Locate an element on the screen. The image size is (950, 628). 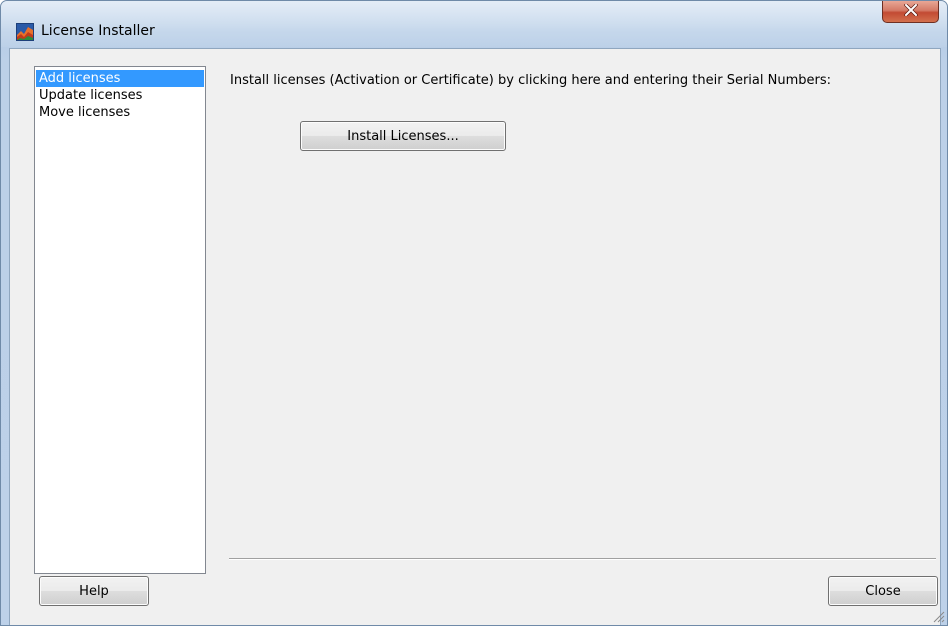
separator is located at coordinates (582, 559).